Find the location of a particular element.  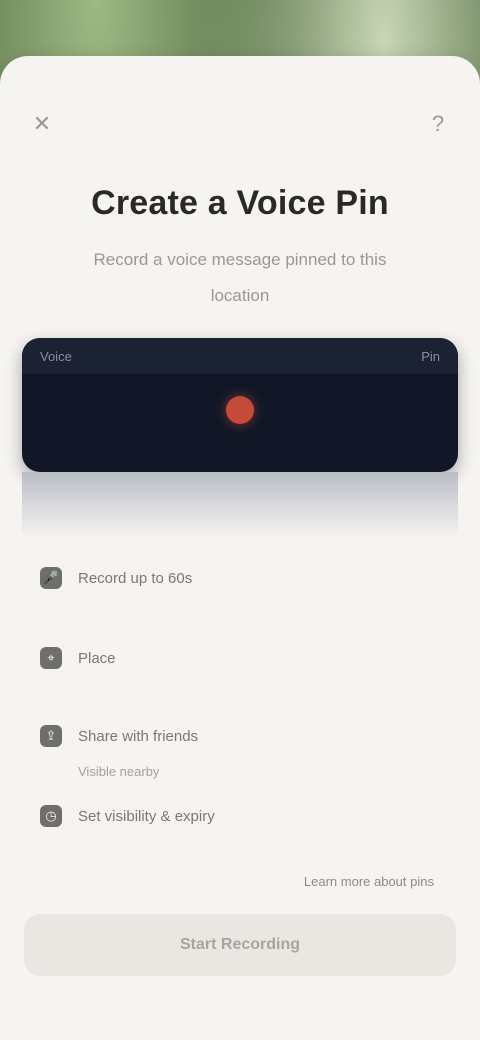

record-dot-icon is located at coordinates (240, 410).